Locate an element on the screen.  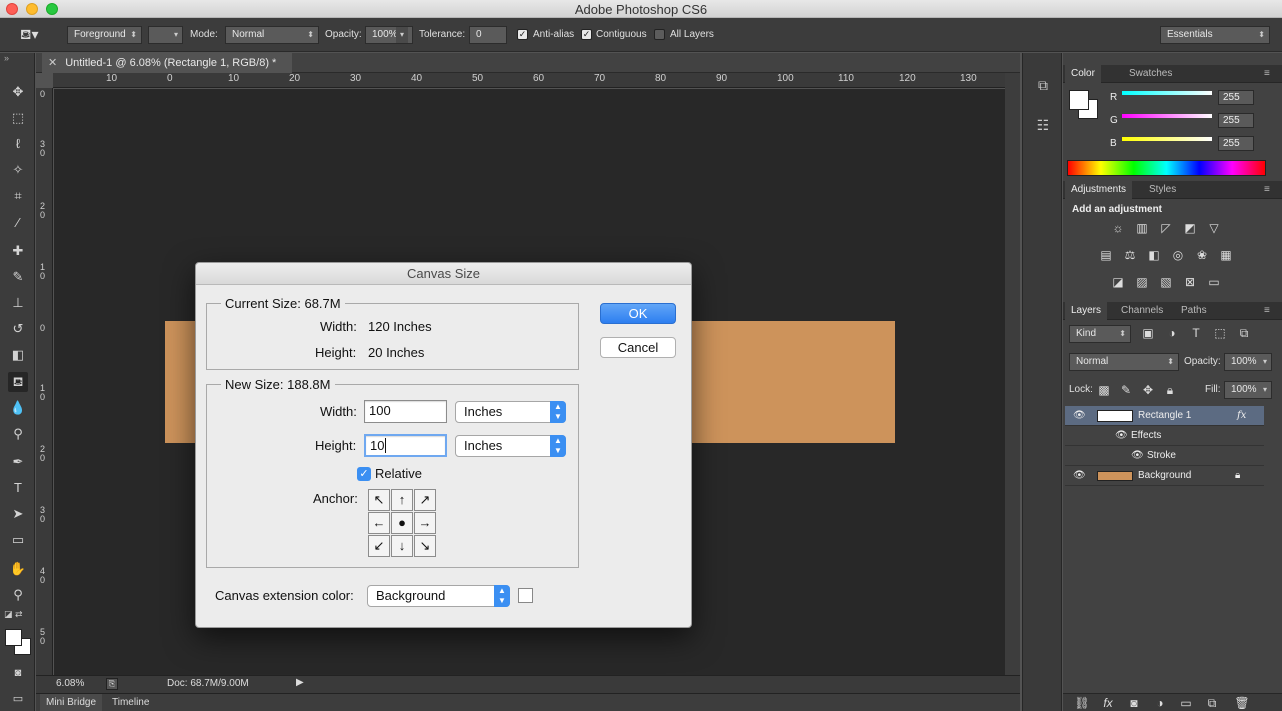
levels-icon: ▥ is located at coordinates (1142, 228).